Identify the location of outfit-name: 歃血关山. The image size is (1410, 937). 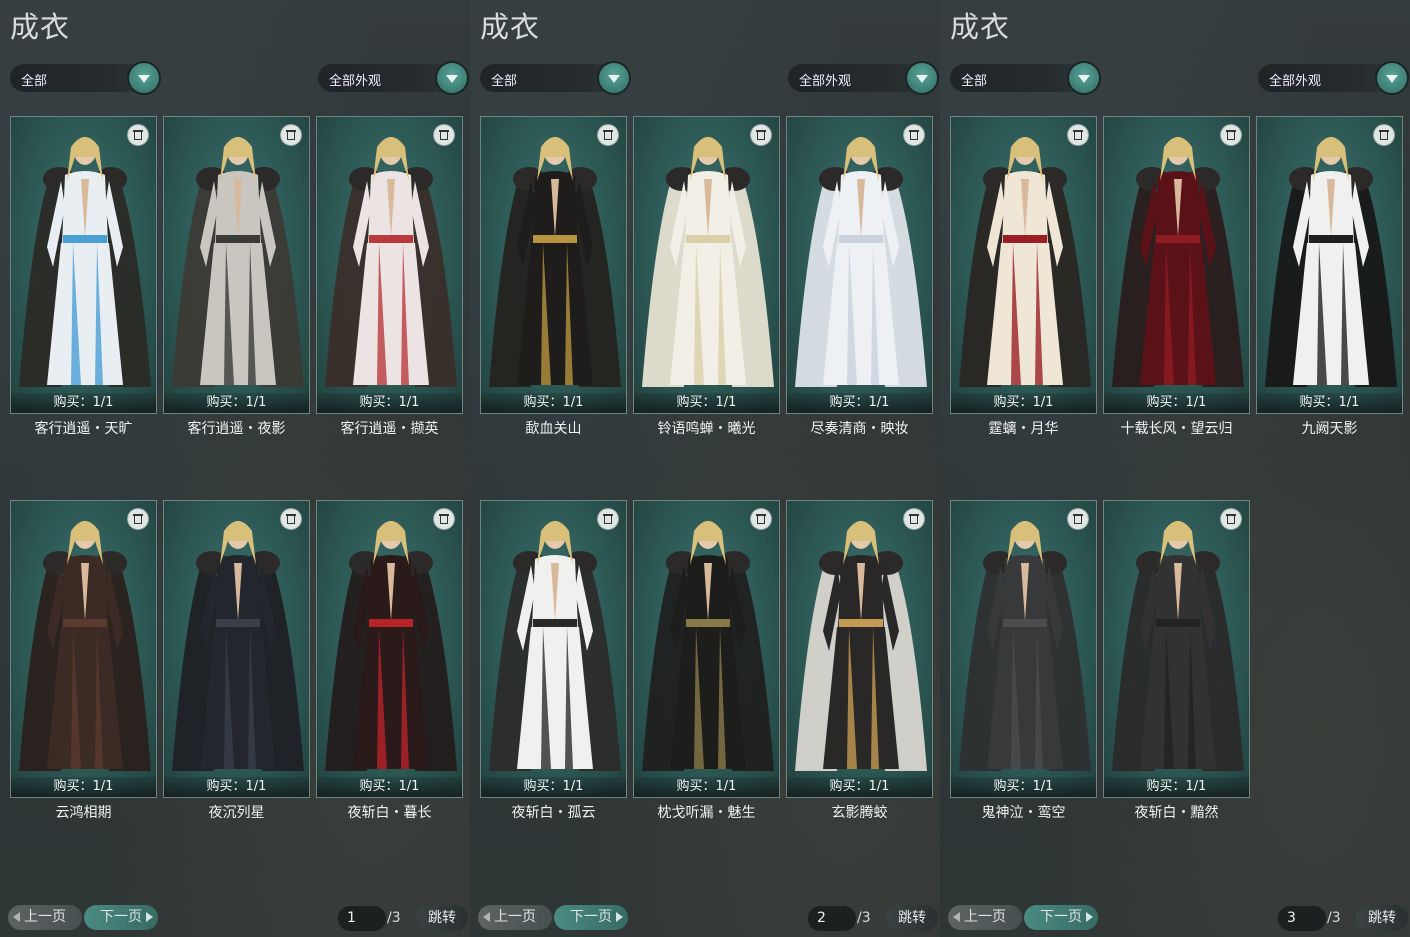
(553, 429).